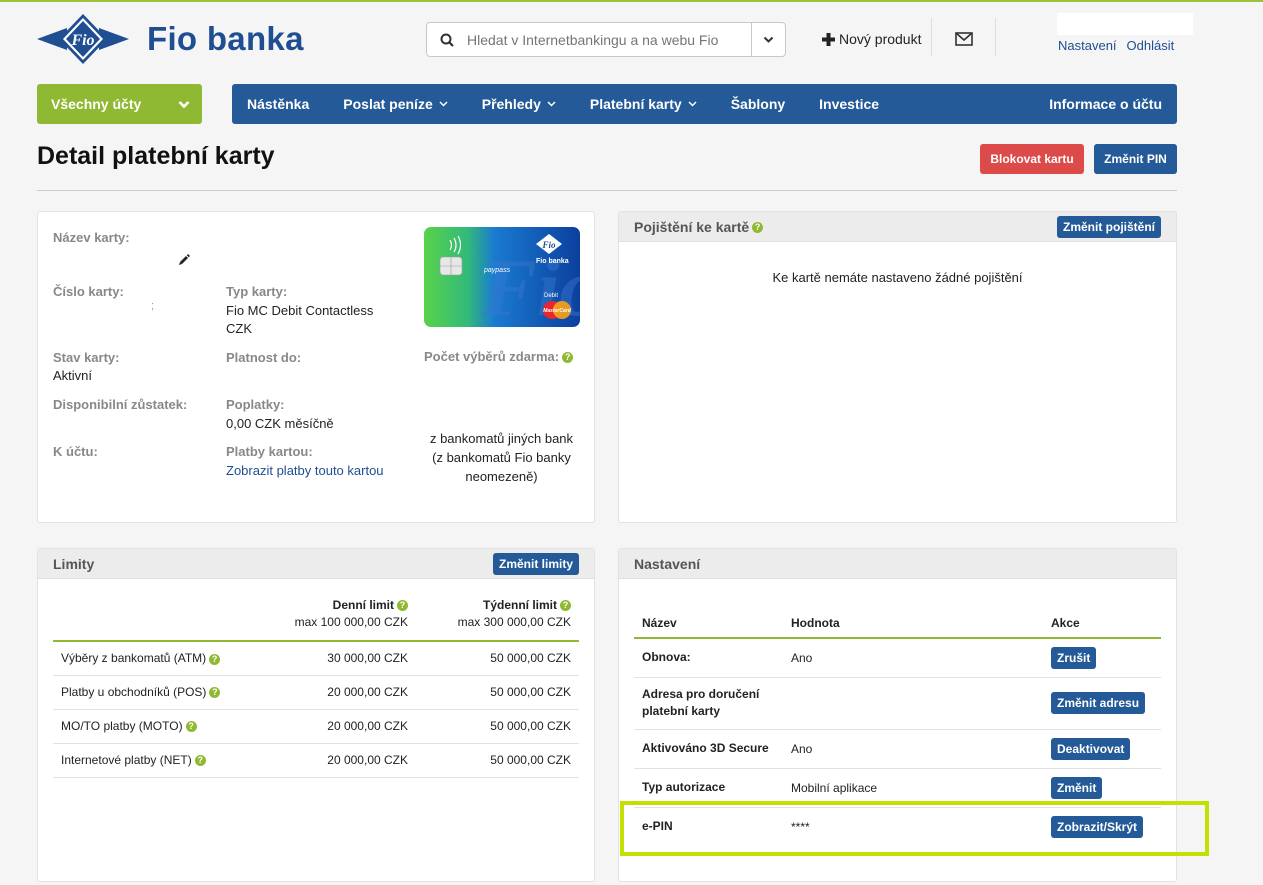  What do you see at coordinates (395, 104) in the screenshot?
I see `nav-item: Poslat peníze` at bounding box center [395, 104].